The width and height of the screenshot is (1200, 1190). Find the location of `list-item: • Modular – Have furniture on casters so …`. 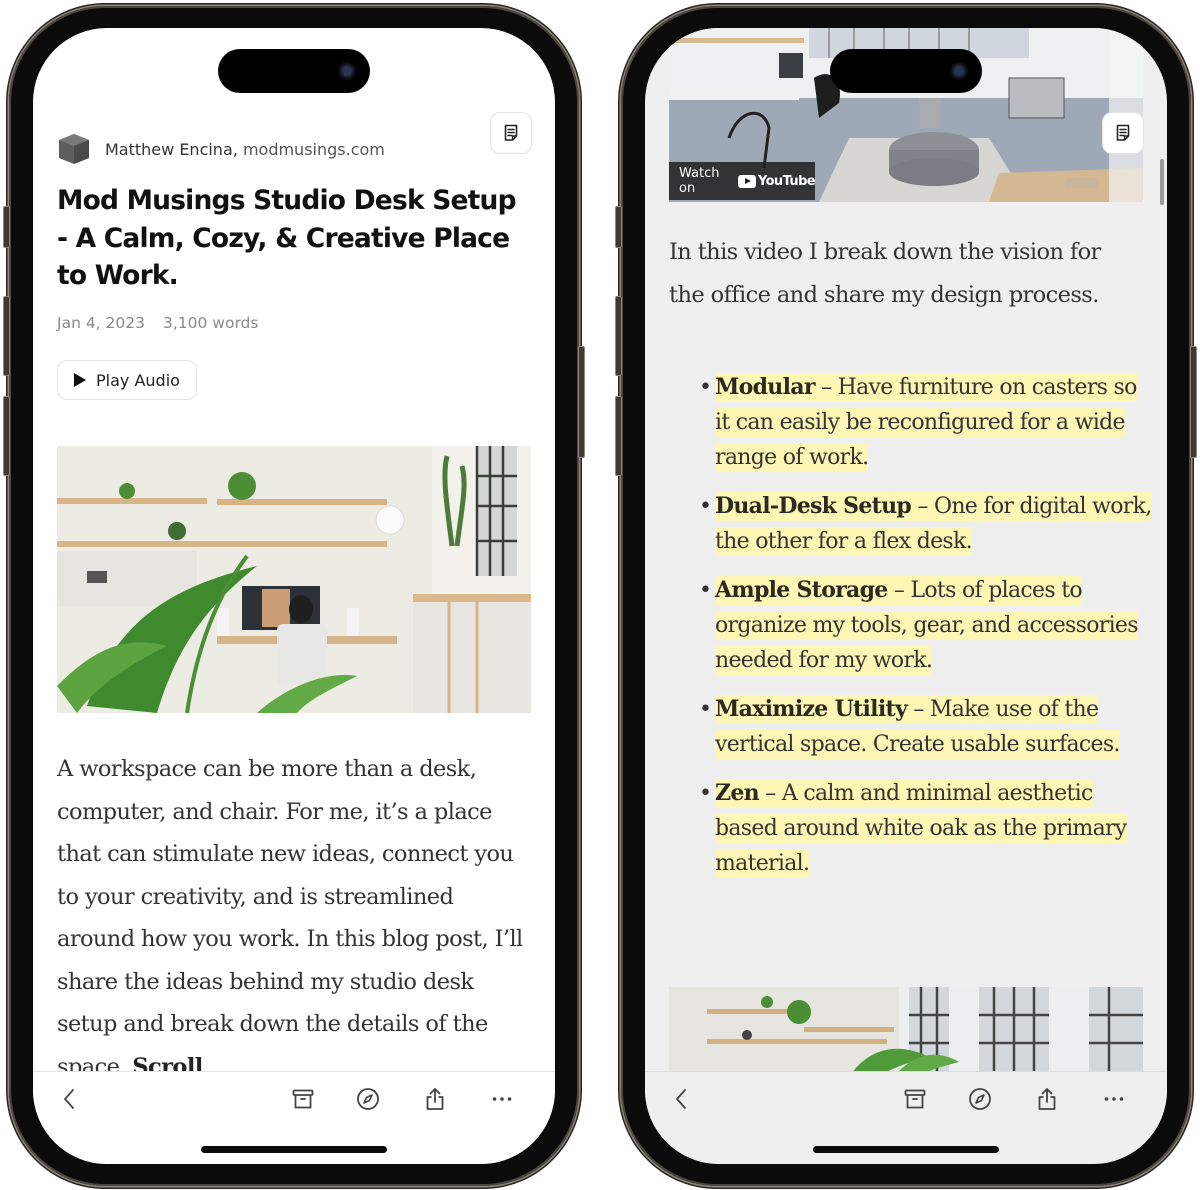

list-item: • Modular – Have furniture on casters so … is located at coordinates (923, 422).